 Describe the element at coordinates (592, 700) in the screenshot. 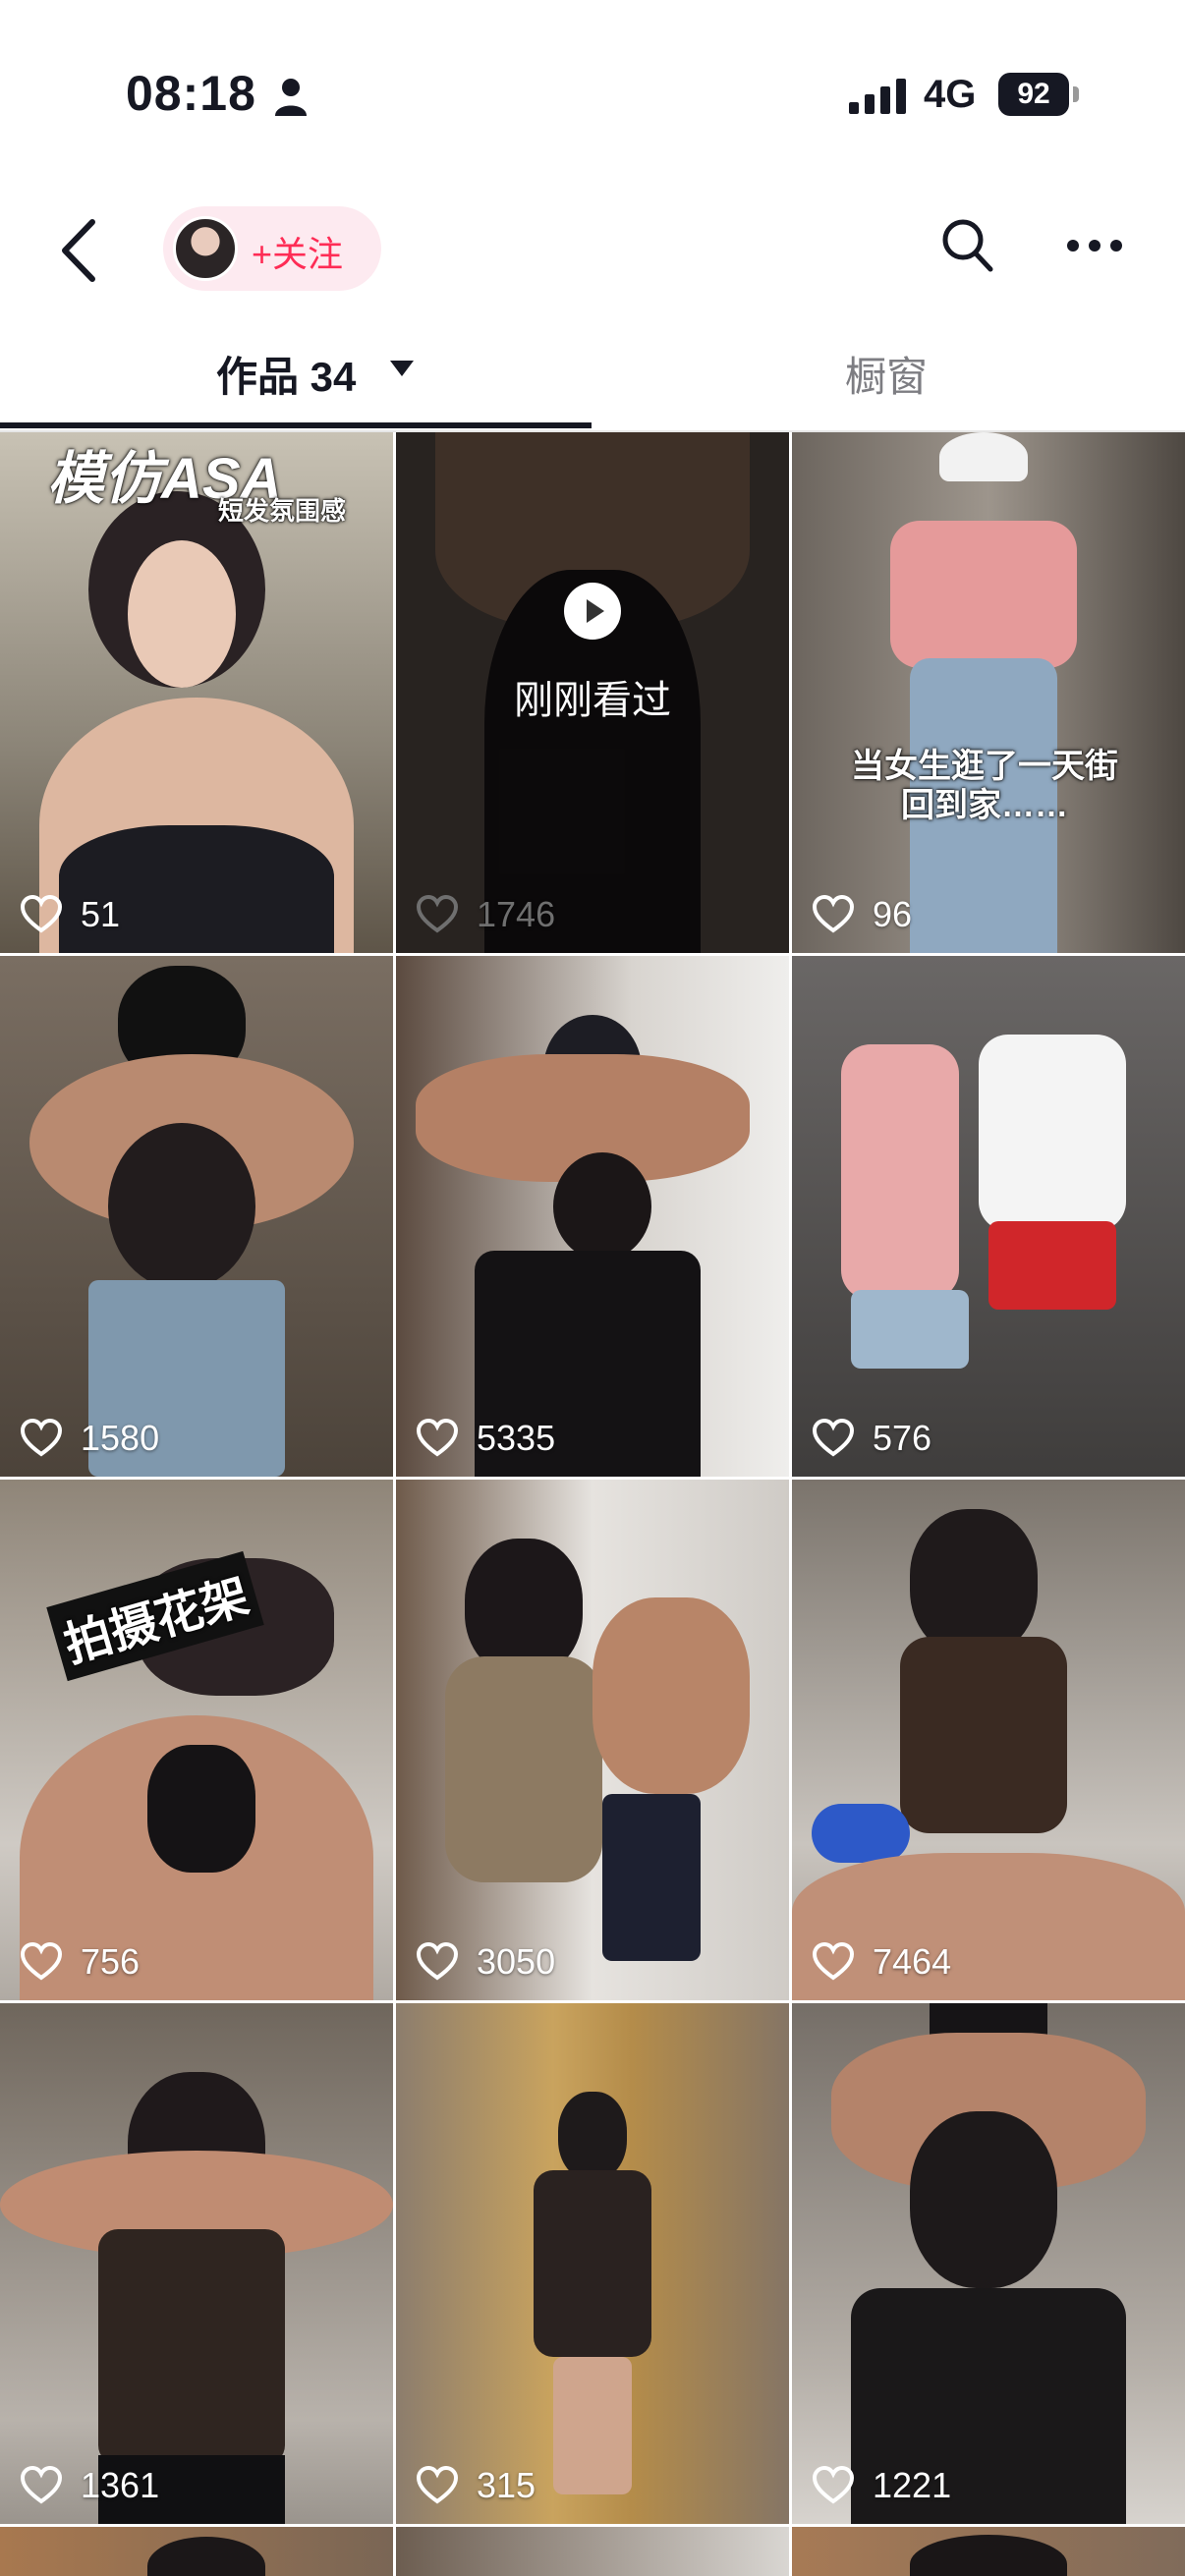

I see `recently-watched-label: 刚刚看过` at that location.